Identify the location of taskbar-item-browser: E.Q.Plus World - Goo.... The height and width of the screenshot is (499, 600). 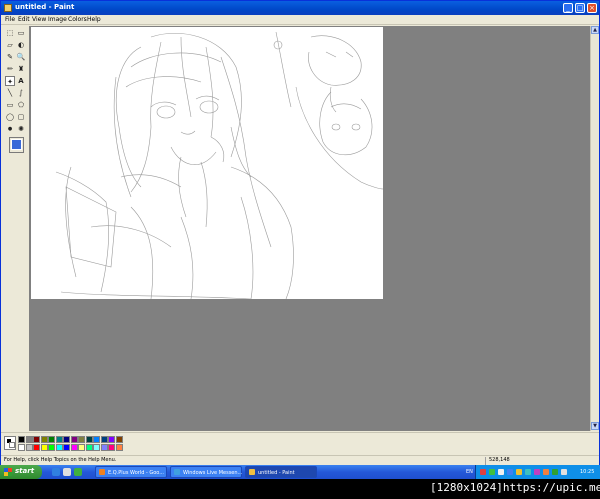
(131, 472).